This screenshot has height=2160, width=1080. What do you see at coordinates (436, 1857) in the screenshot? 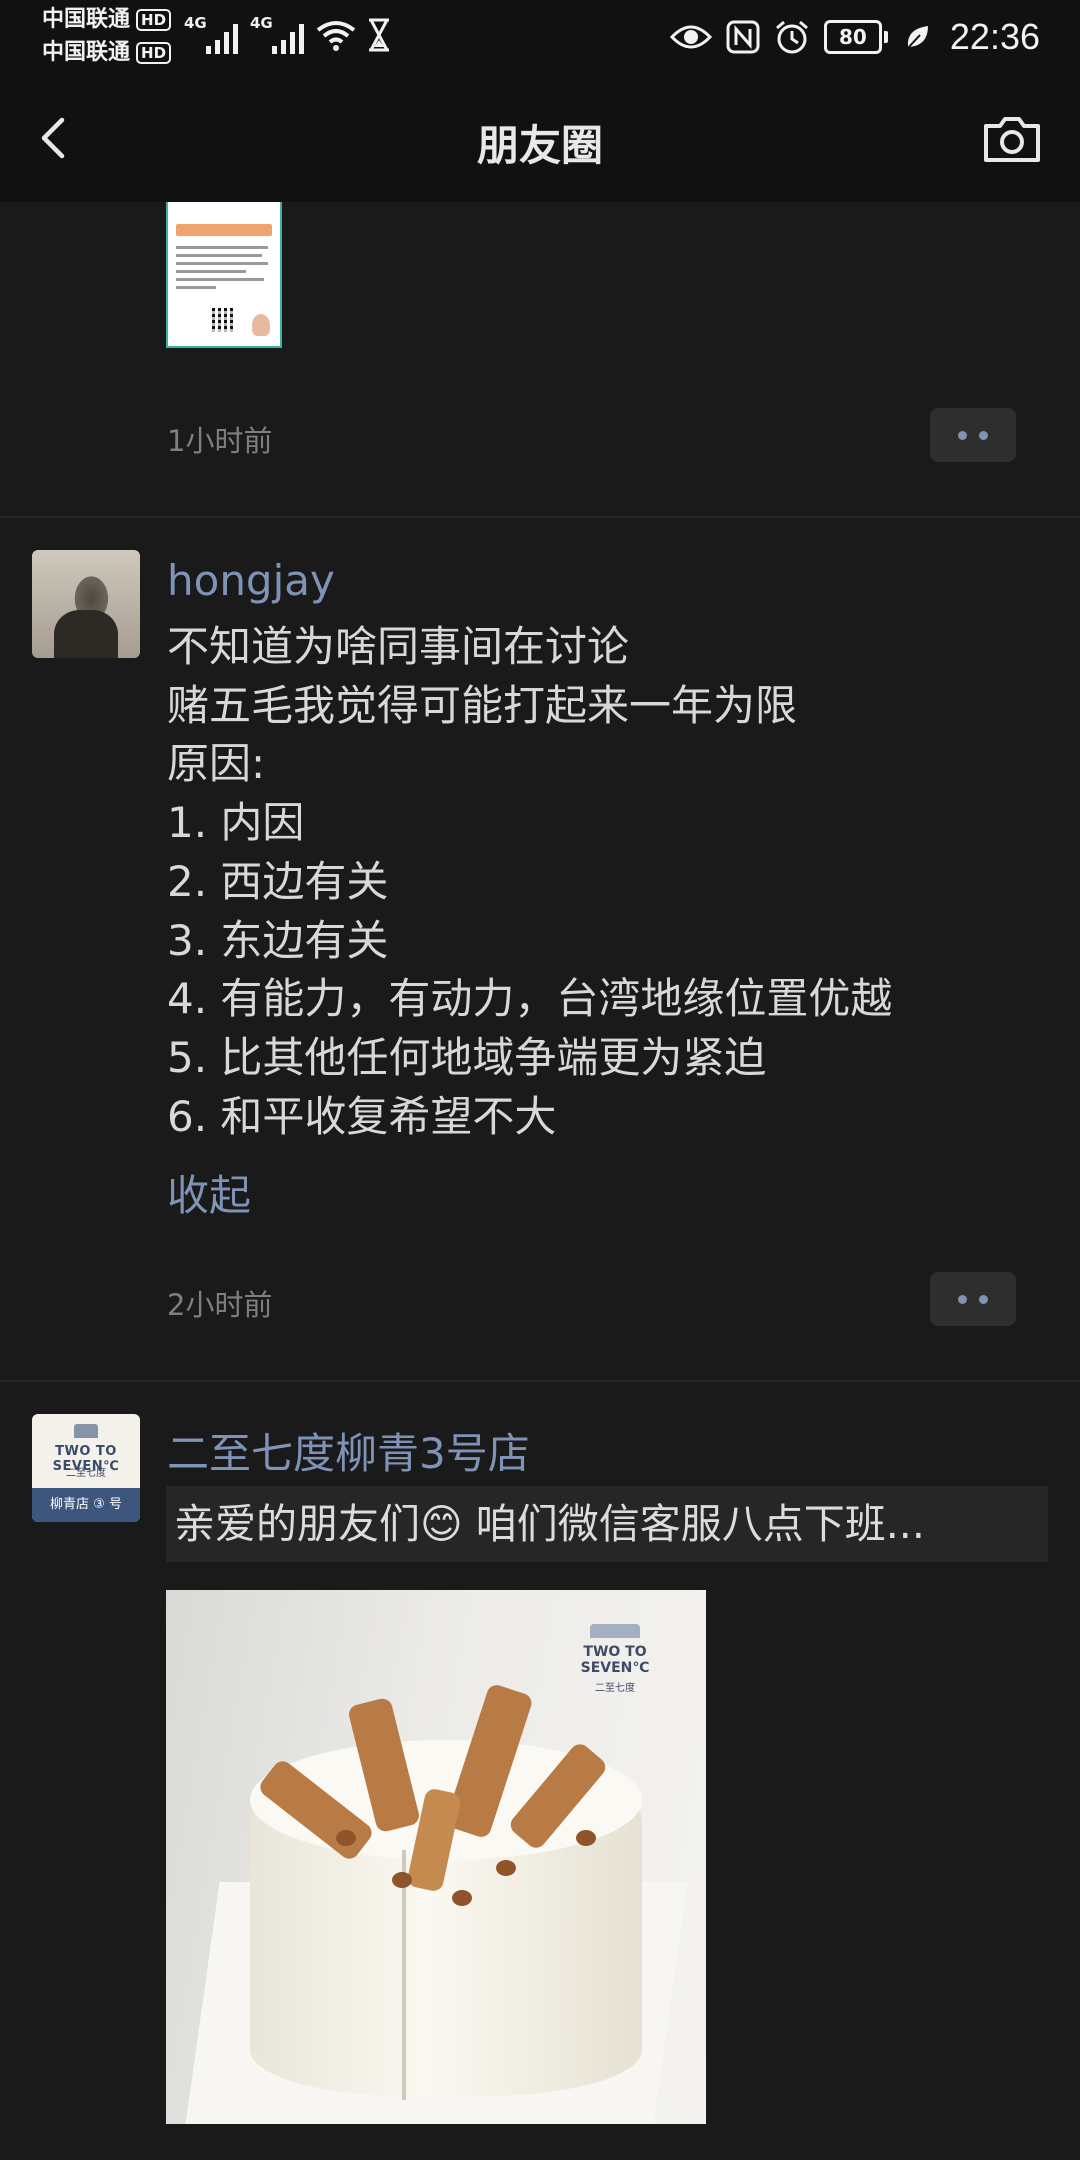
I see `post-image-cake: TWO TO SEVEN℃ 二至七度` at bounding box center [436, 1857].